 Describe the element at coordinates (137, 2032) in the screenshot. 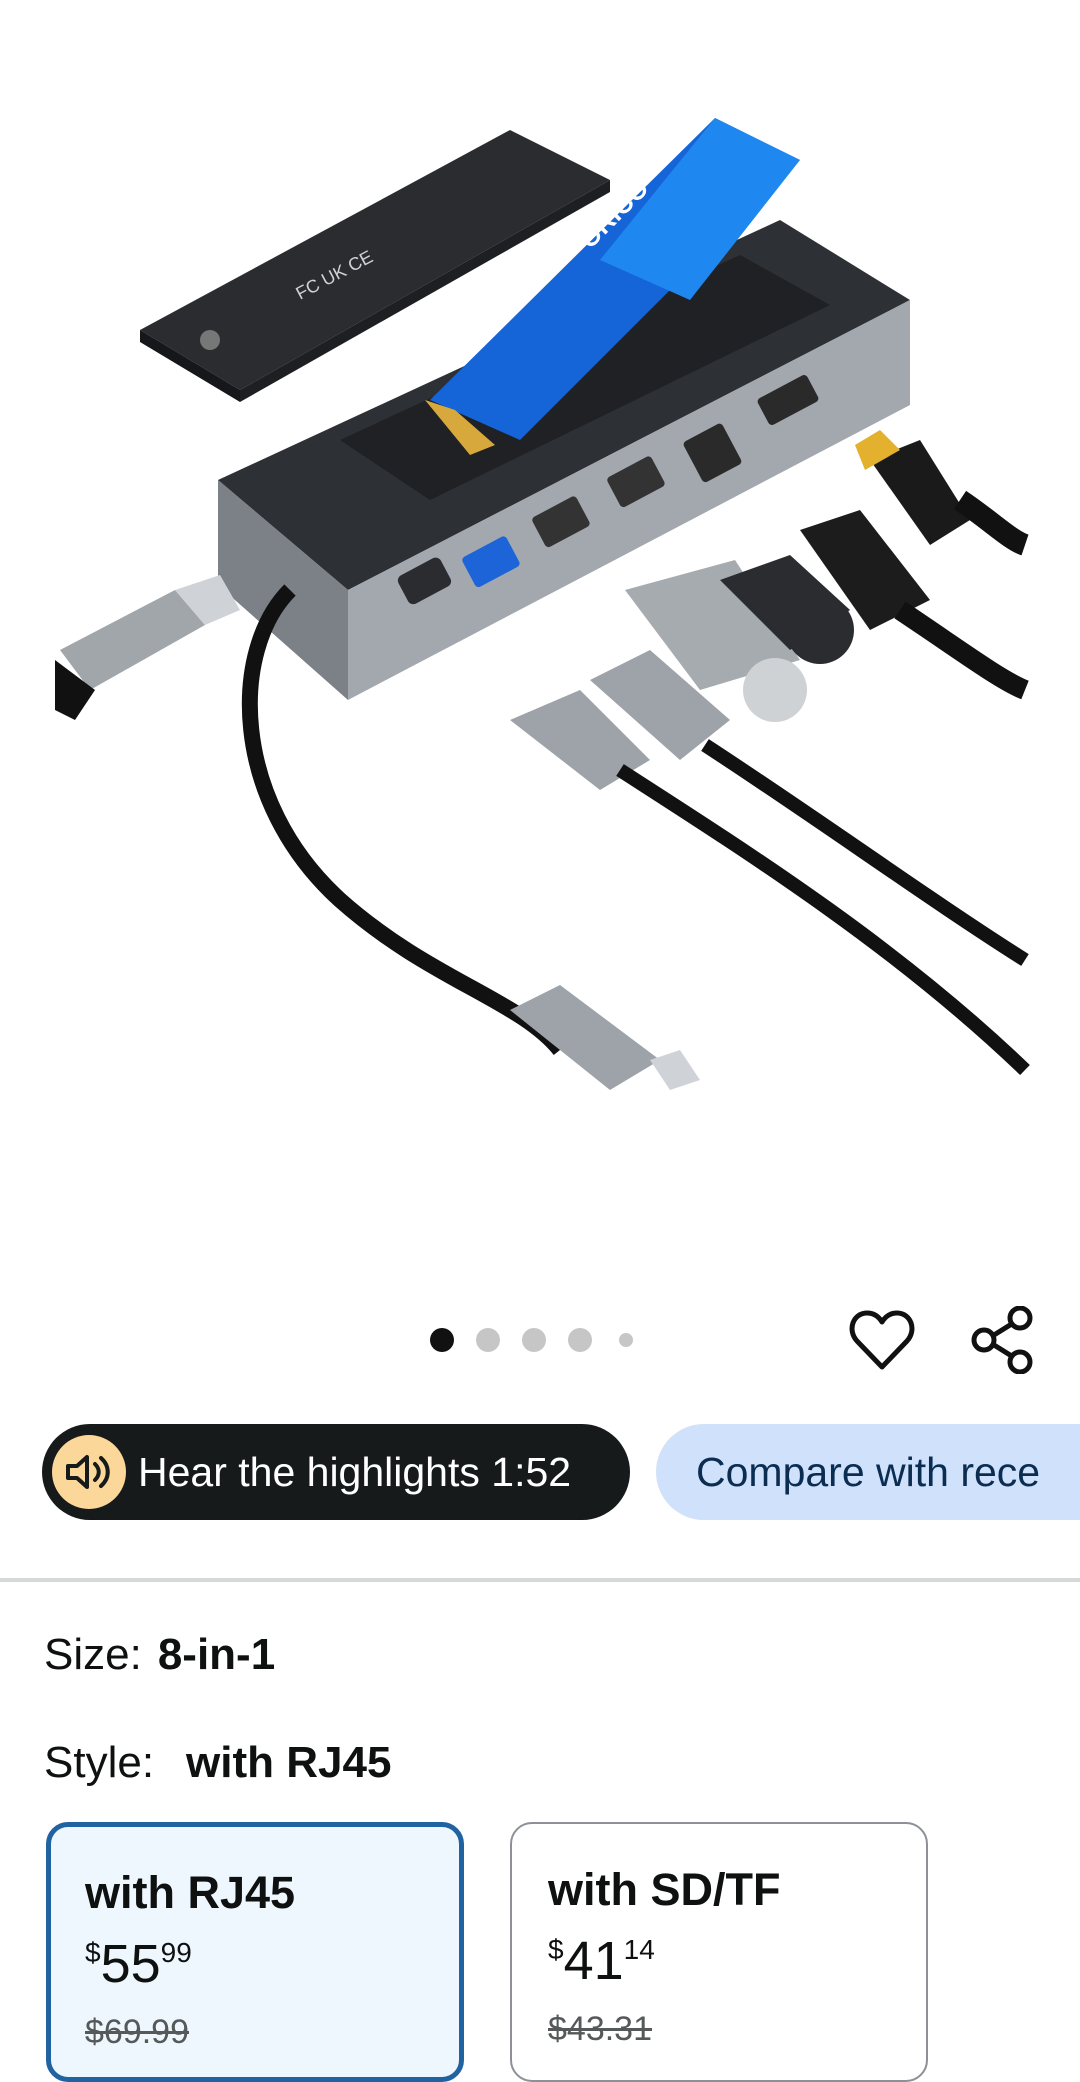

I see `option-list-price: $69.99` at that location.